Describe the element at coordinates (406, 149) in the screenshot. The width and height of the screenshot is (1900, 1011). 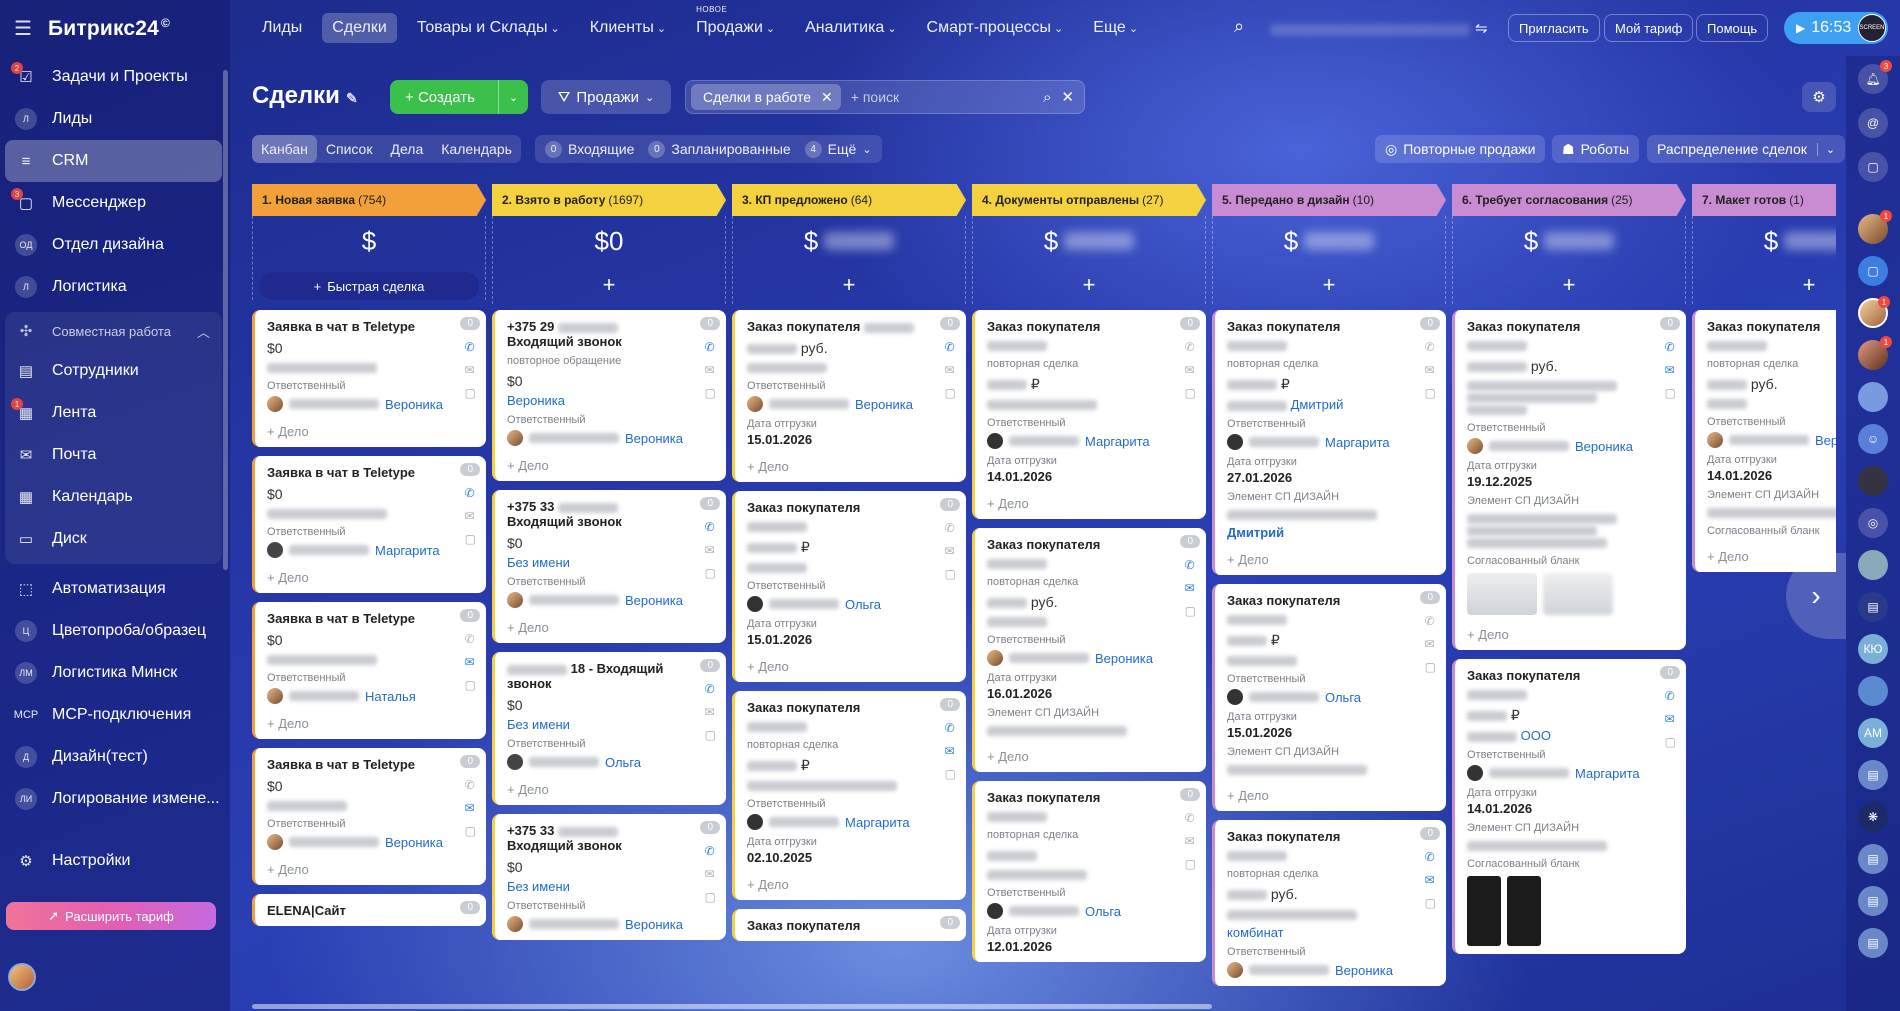
I see `view-activities: Дела` at that location.